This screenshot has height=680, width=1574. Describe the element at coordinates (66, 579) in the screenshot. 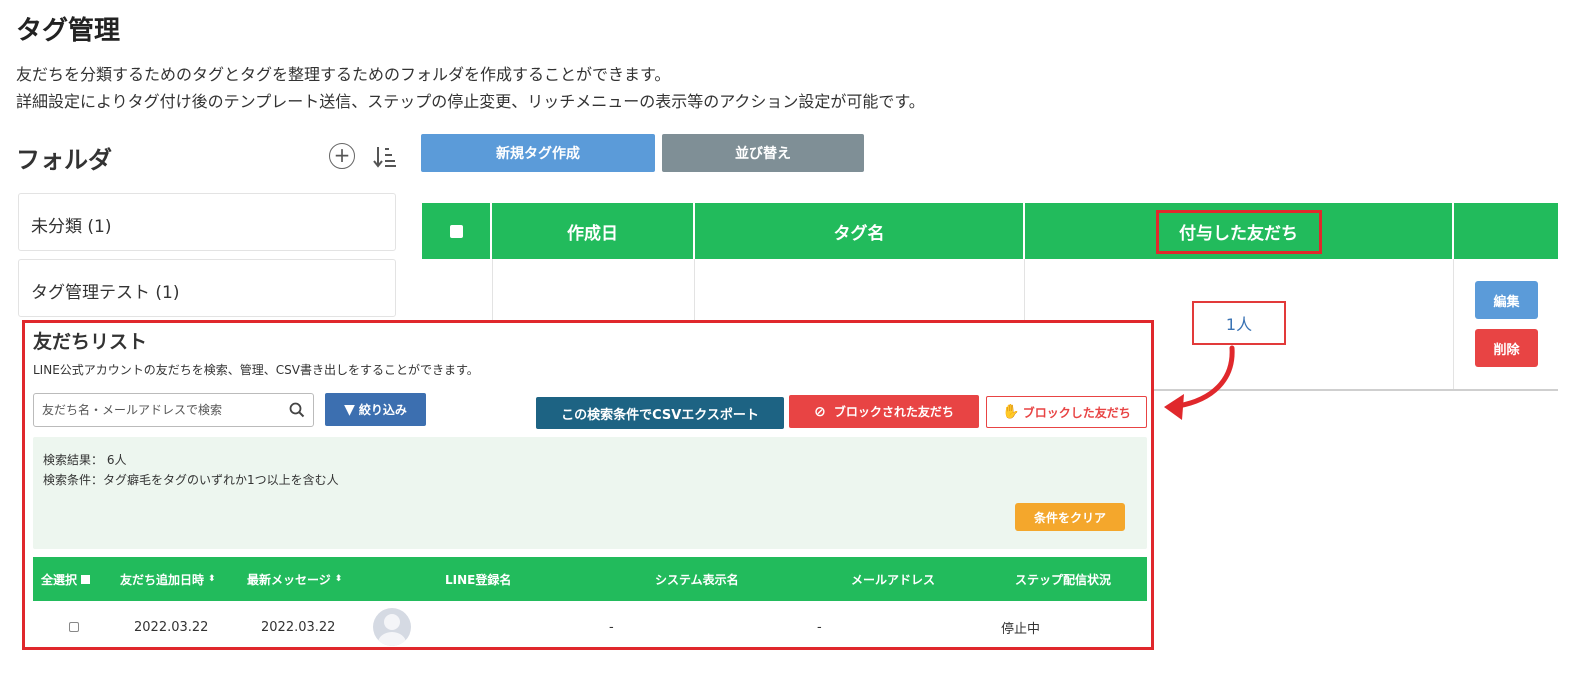

I see `column-select-all: 全選択` at that location.